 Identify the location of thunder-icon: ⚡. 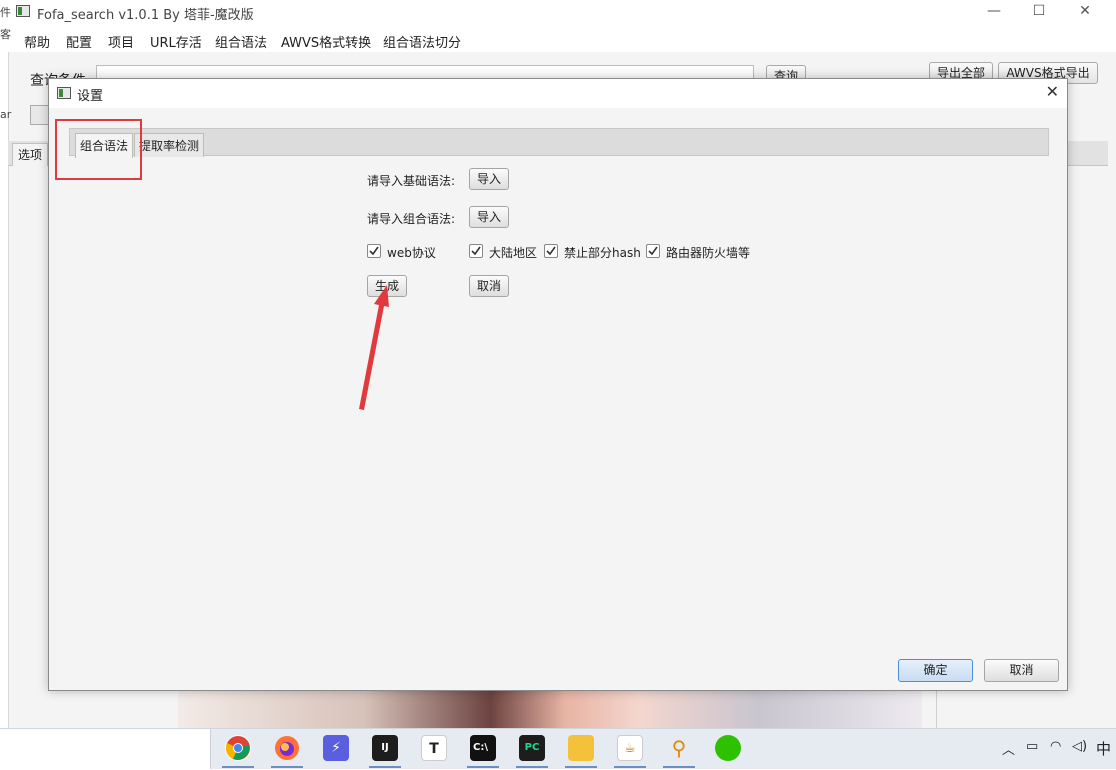
(336, 748).